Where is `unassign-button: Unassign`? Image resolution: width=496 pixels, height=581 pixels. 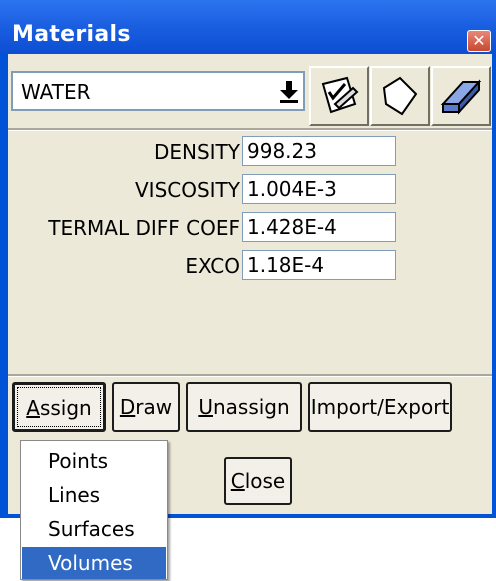
unassign-button: Unassign is located at coordinates (244, 407).